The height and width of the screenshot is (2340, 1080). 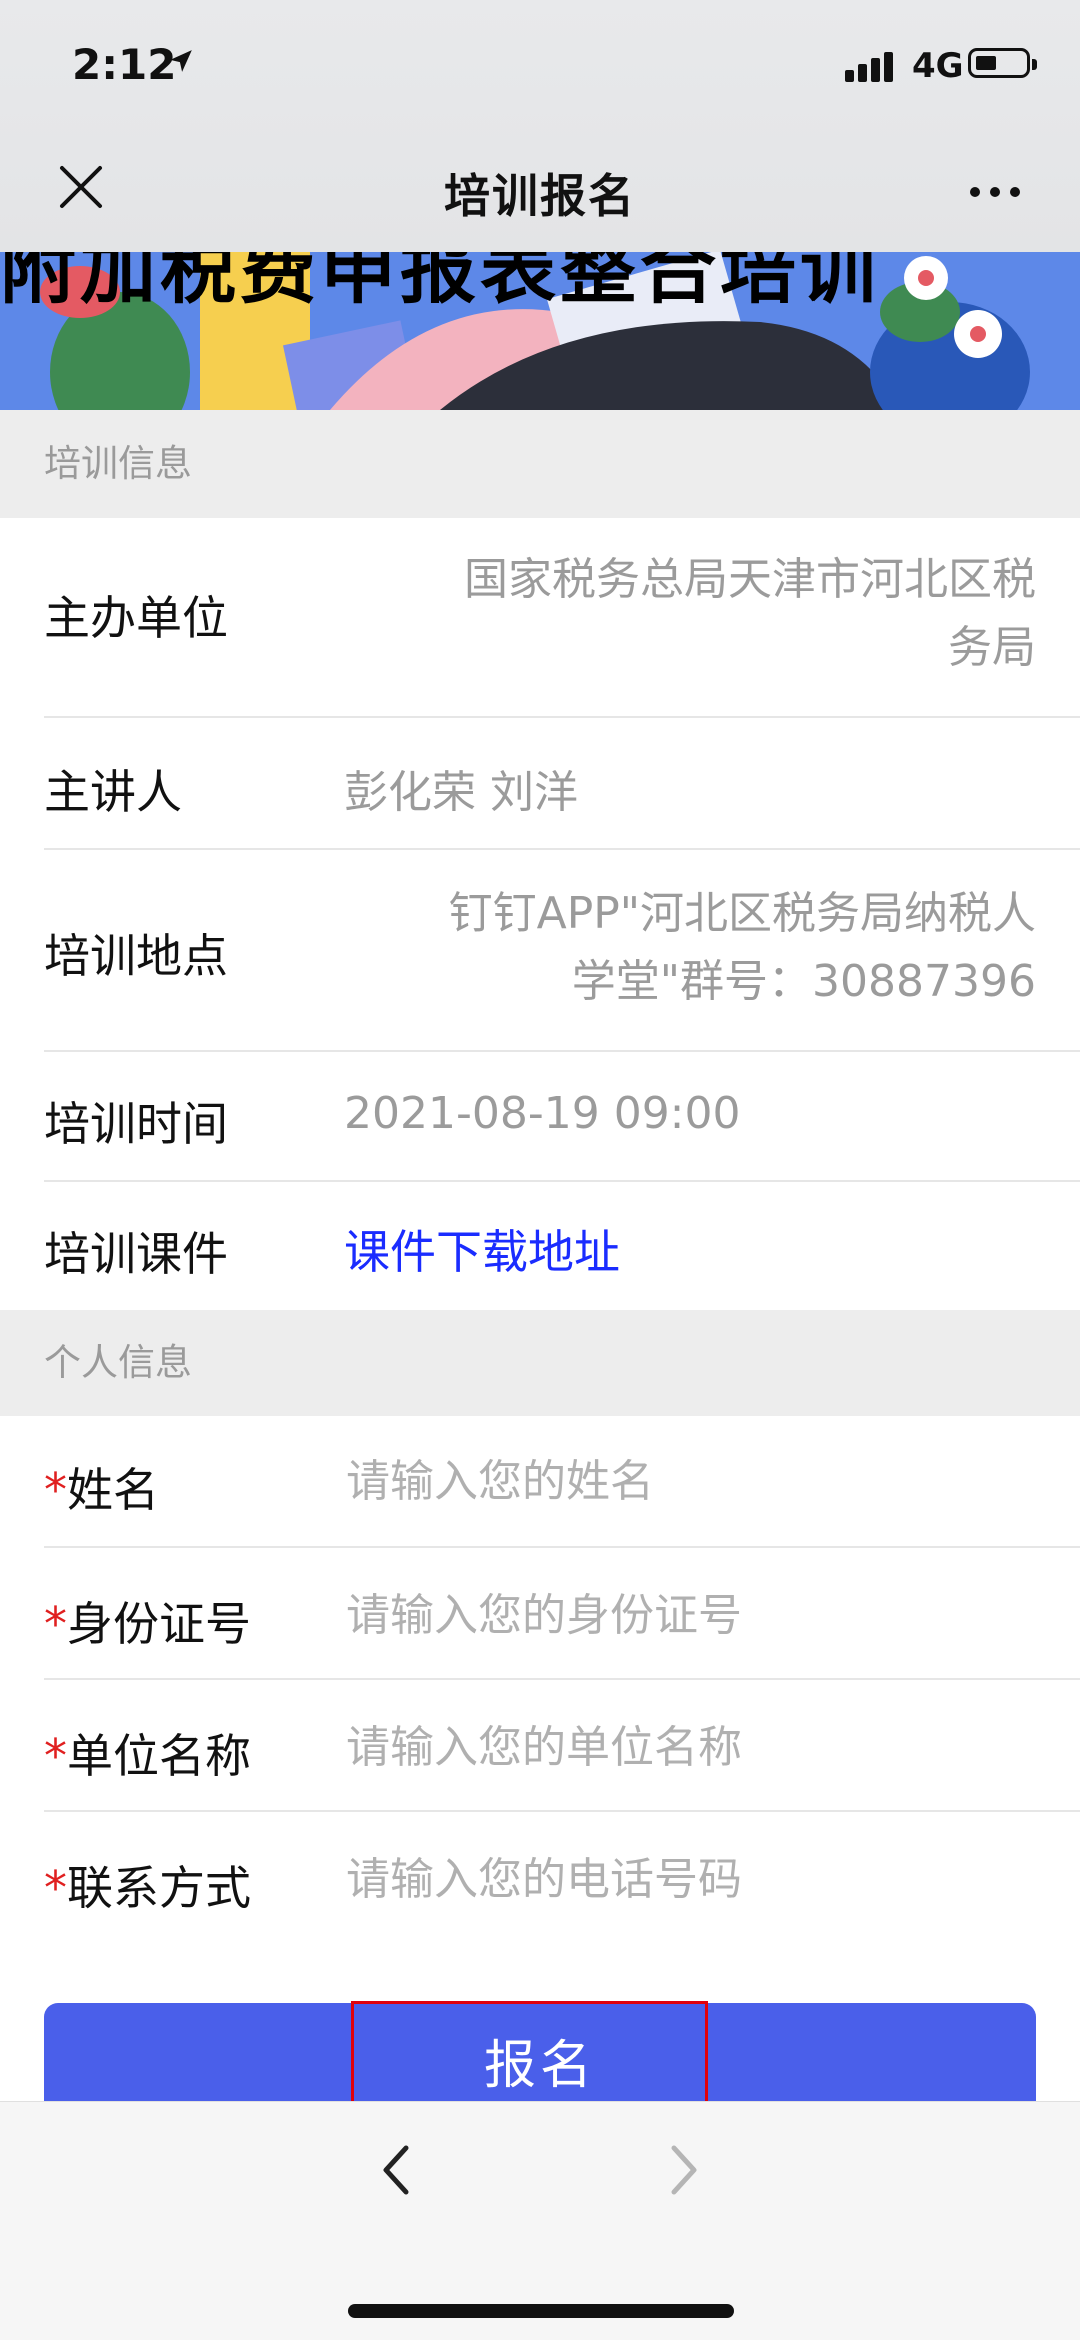 What do you see at coordinates (540, 331) in the screenshot?
I see `banner-image: 附加税费申报表整合培训` at bounding box center [540, 331].